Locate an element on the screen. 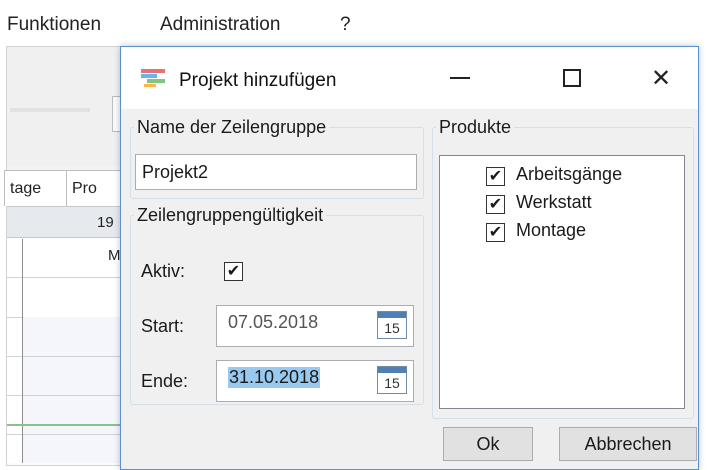  dialog-title: Projekt hinzufügen is located at coordinates (258, 80).